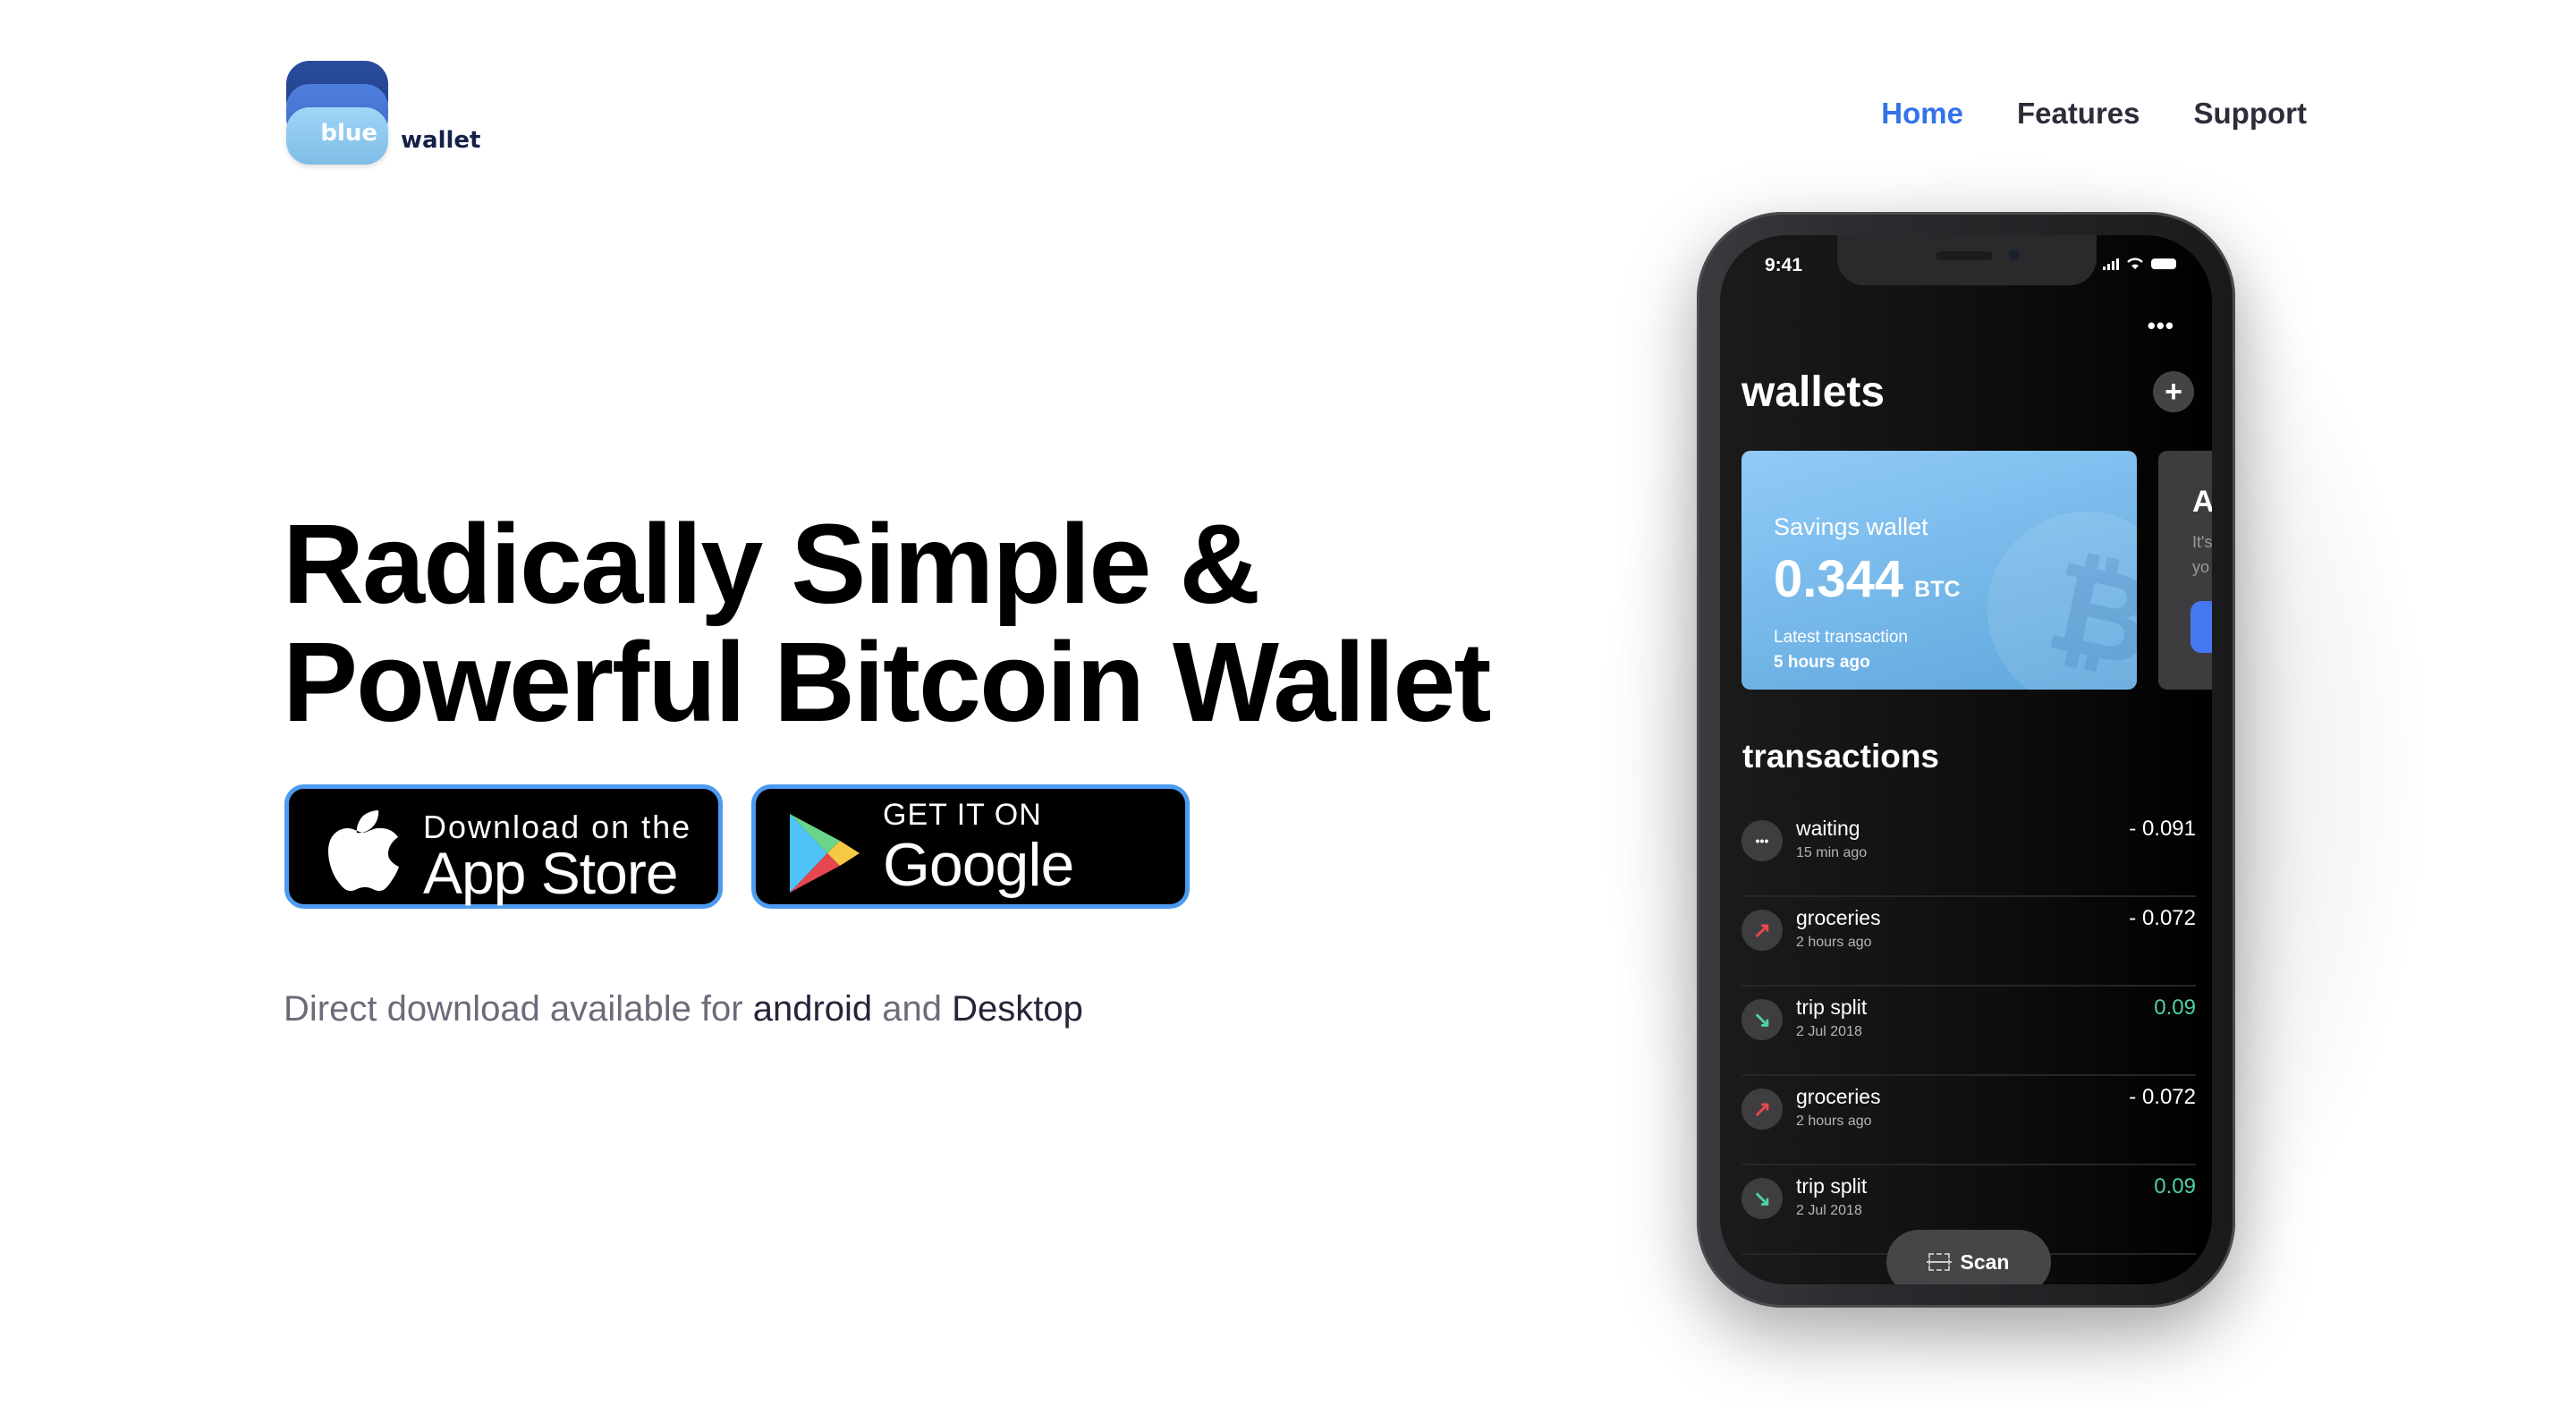 The width and height of the screenshot is (2576, 1406). What do you see at coordinates (912, 1009) in the screenshot?
I see `subtext-middle: and` at bounding box center [912, 1009].